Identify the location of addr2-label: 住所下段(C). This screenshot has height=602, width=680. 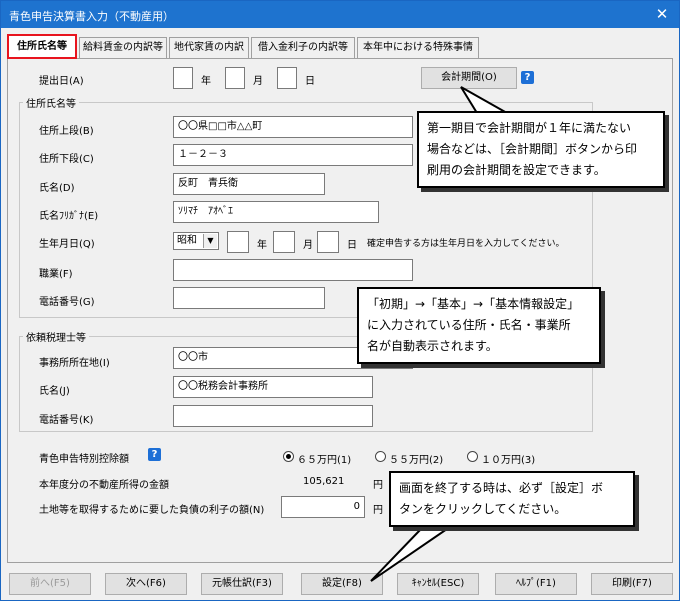
(66, 159).